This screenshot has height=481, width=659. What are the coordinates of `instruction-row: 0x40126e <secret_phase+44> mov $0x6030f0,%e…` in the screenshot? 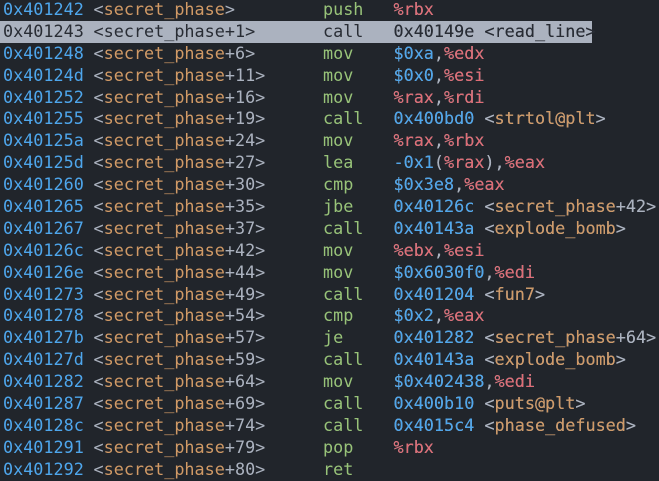 It's located at (297, 273).